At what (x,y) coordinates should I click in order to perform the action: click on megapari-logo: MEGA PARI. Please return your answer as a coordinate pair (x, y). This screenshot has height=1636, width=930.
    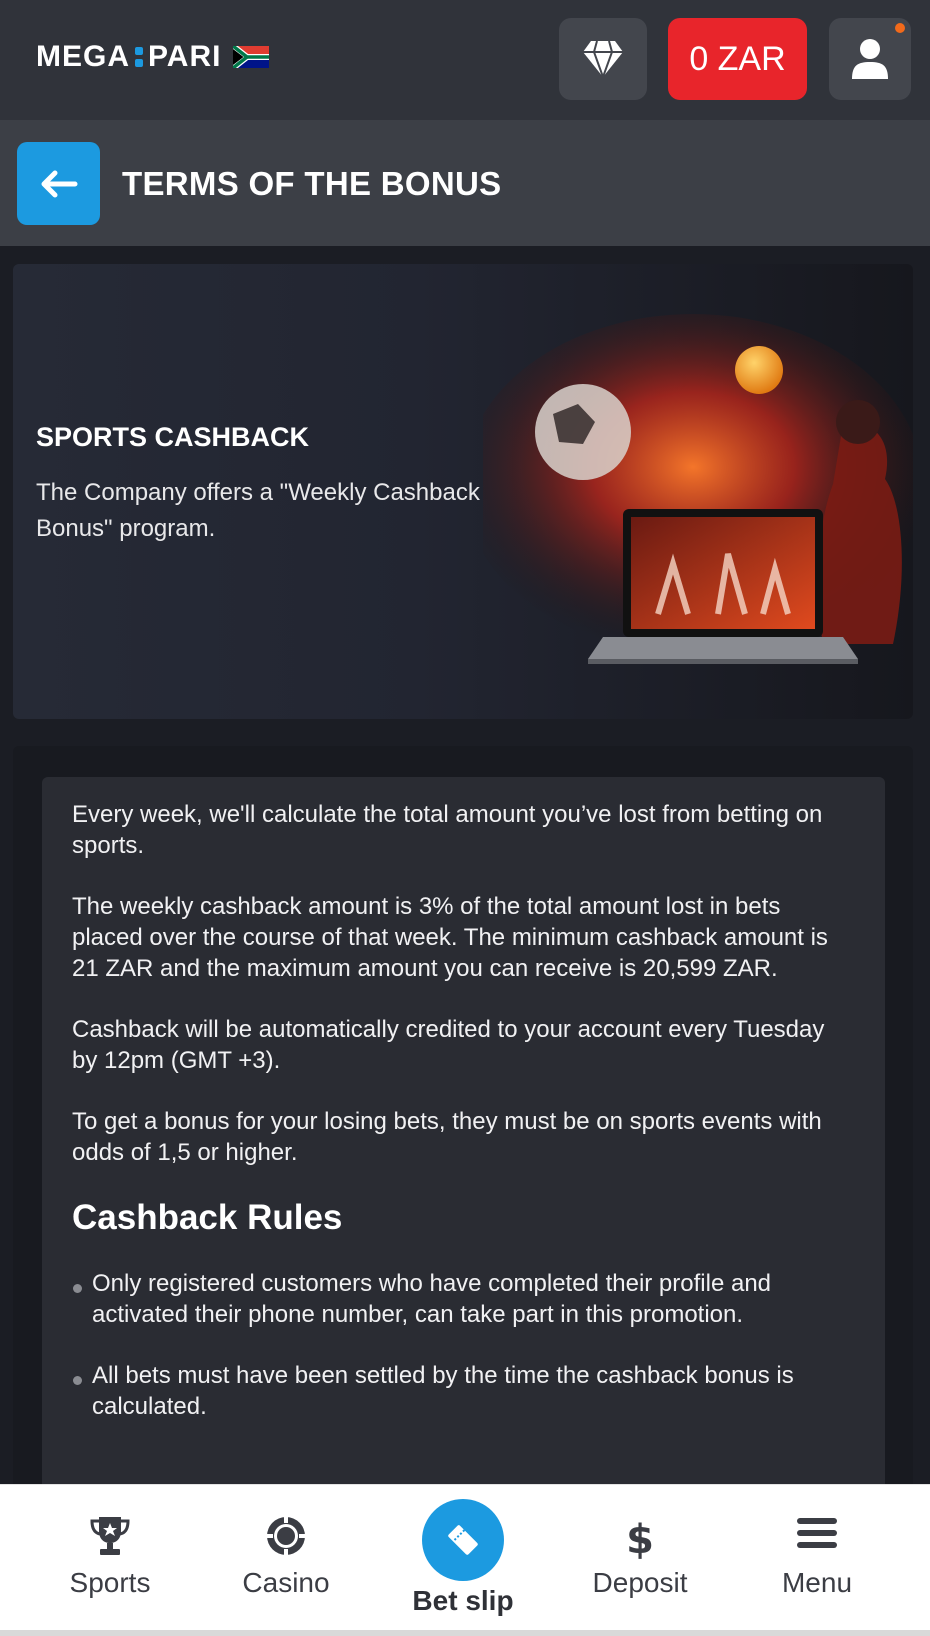
    Looking at the image, I should click on (153, 57).